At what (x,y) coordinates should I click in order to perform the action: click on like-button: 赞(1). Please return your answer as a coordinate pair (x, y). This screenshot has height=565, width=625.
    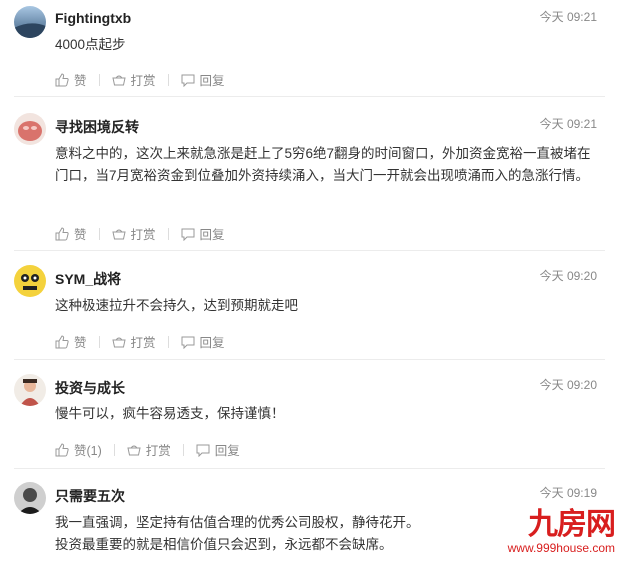
    Looking at the image, I should click on (78, 449).